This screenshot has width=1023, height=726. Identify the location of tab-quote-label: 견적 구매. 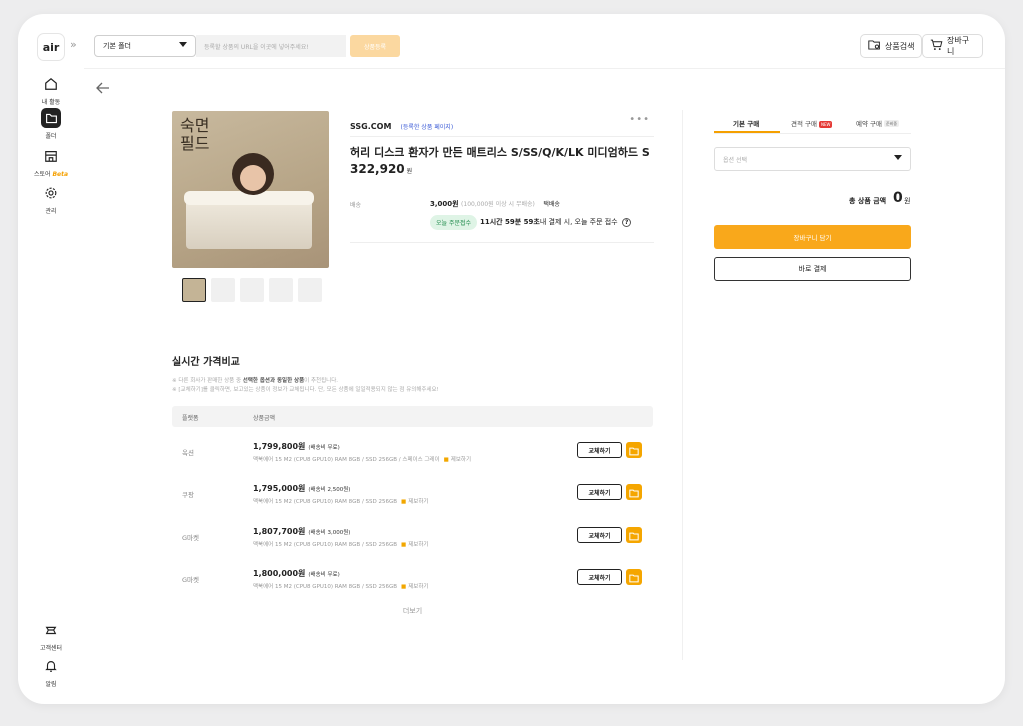
(804, 124).